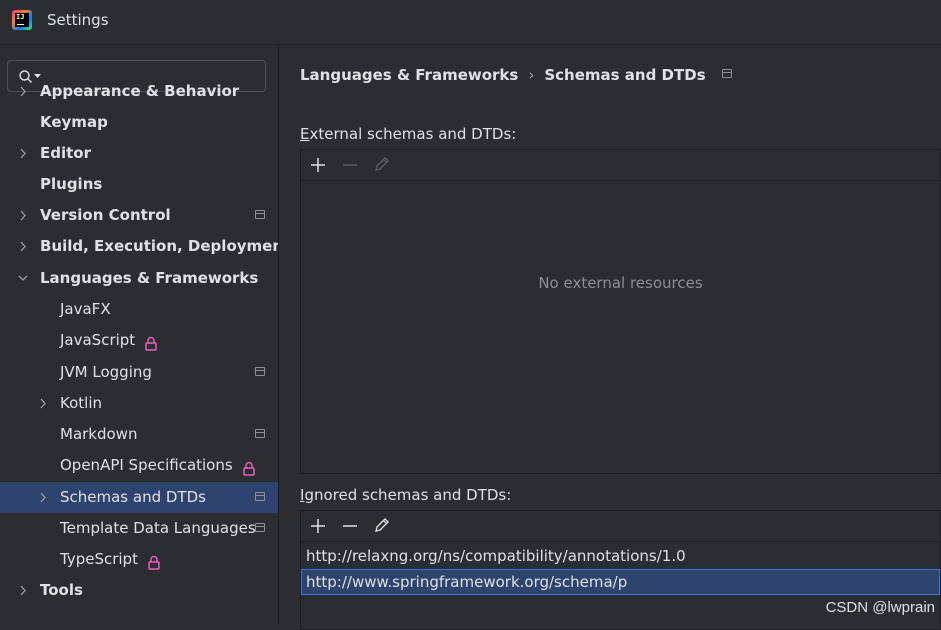 The height and width of the screenshot is (630, 941). Describe the element at coordinates (139, 309) in the screenshot. I see `sidebar-item-javafx: JavaFX` at that location.